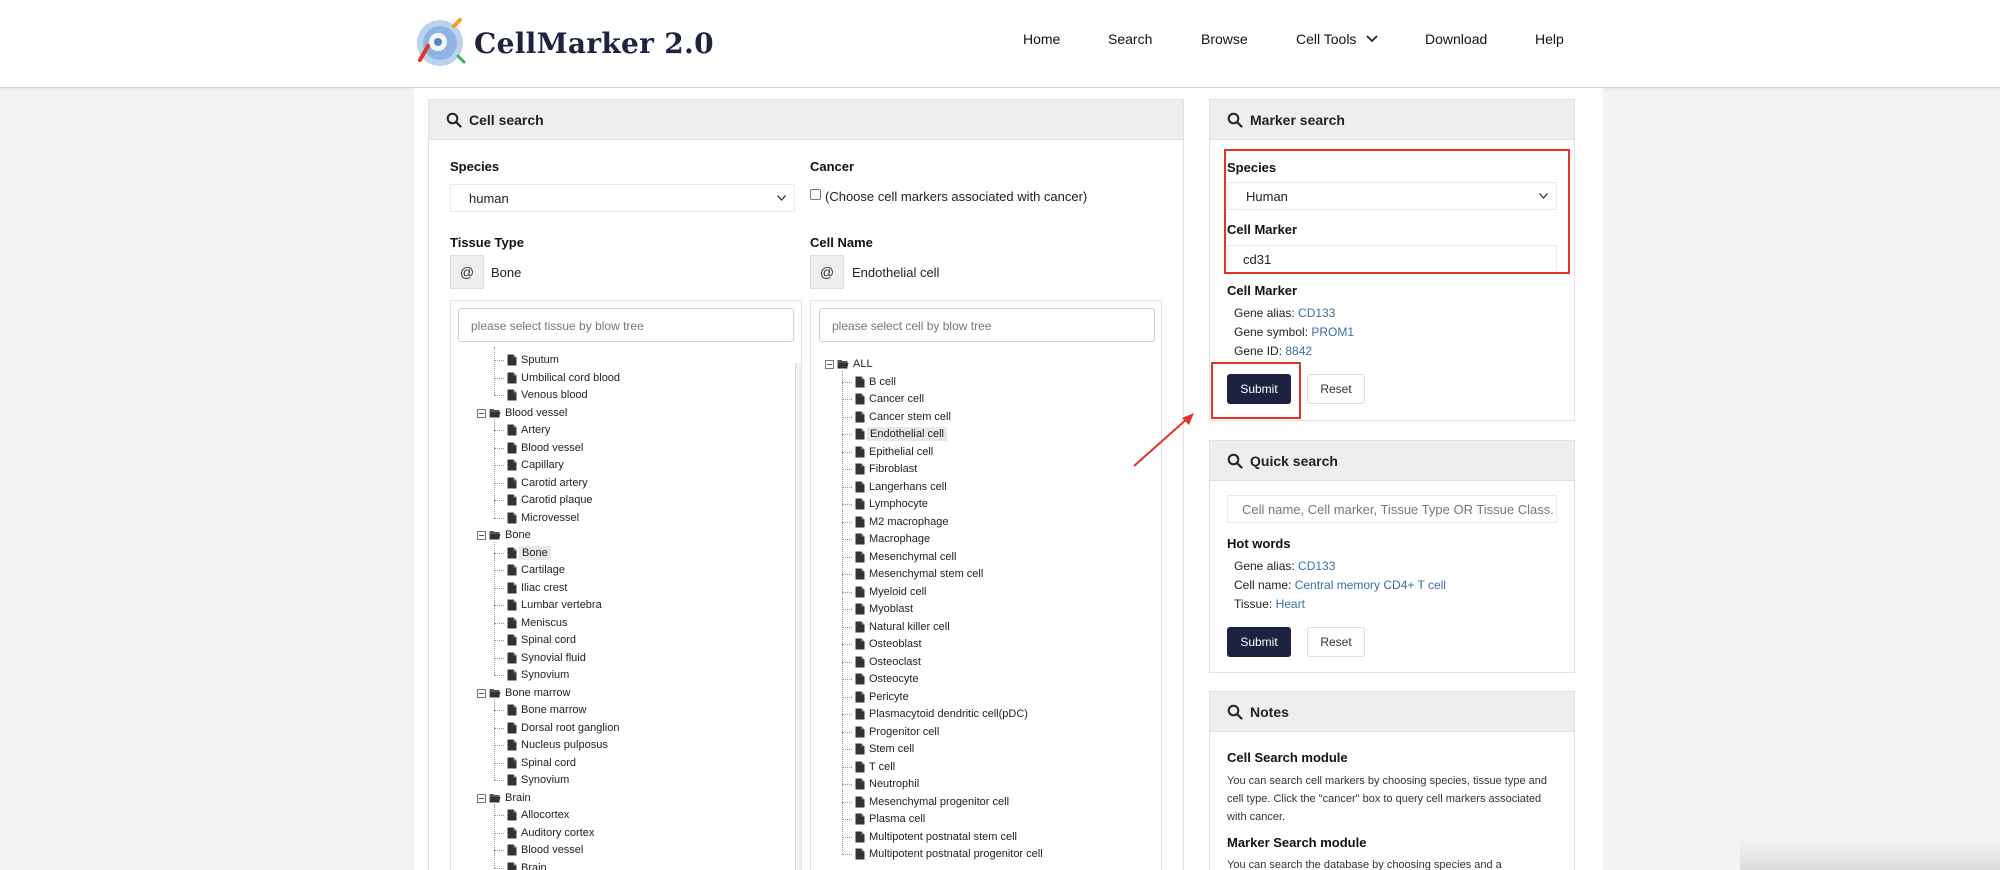  Describe the element at coordinates (626, 325) in the screenshot. I see `tissue-tree-filter-input: please select tissue by blow tree` at that location.